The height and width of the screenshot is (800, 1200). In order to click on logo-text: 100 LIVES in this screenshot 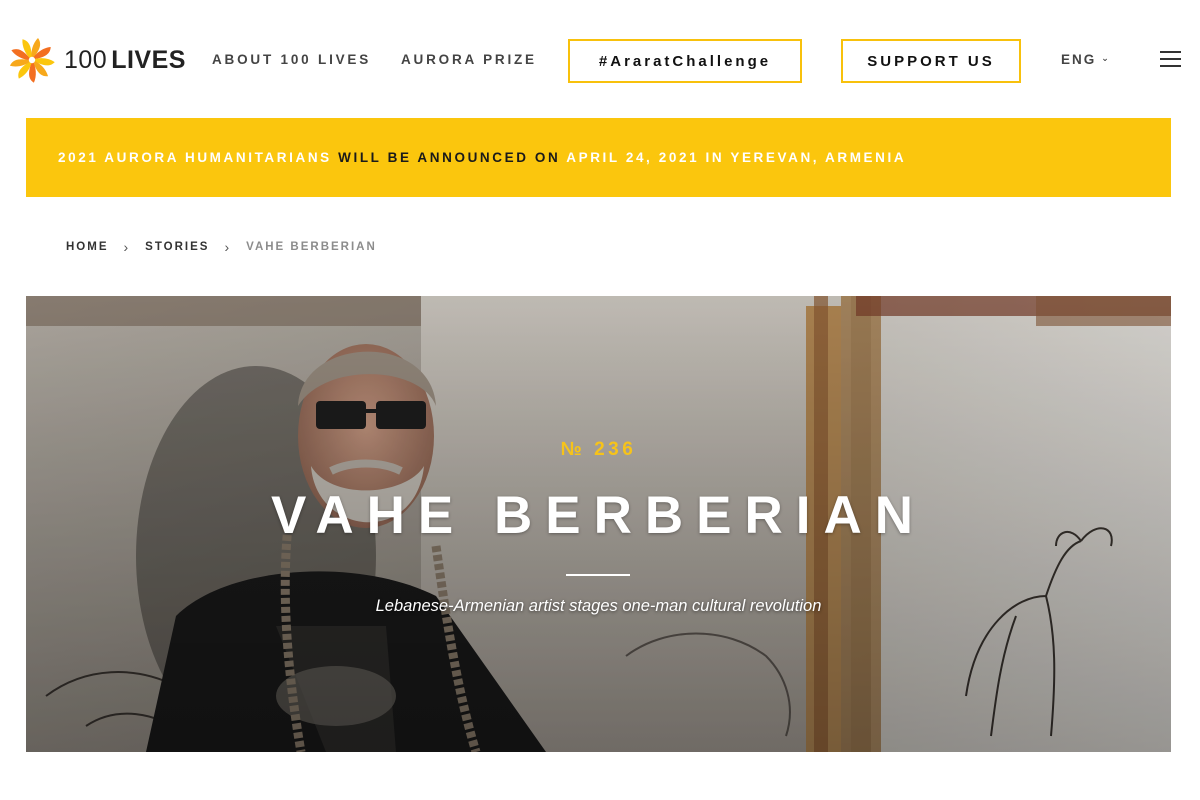, I will do `click(125, 60)`.